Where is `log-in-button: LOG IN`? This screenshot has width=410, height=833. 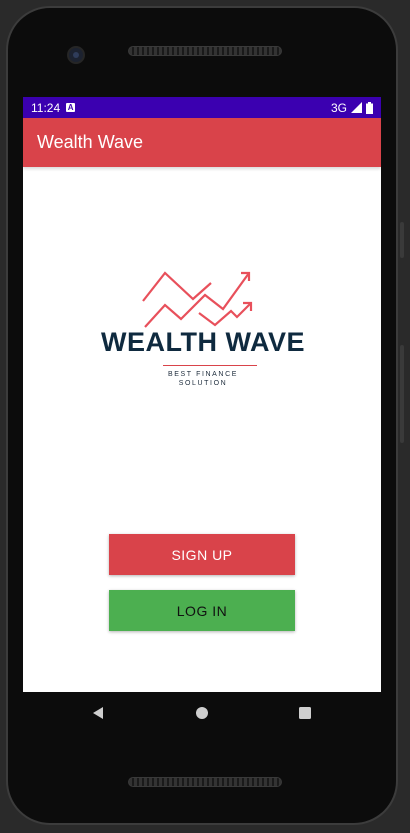 log-in-button: LOG IN is located at coordinates (202, 610).